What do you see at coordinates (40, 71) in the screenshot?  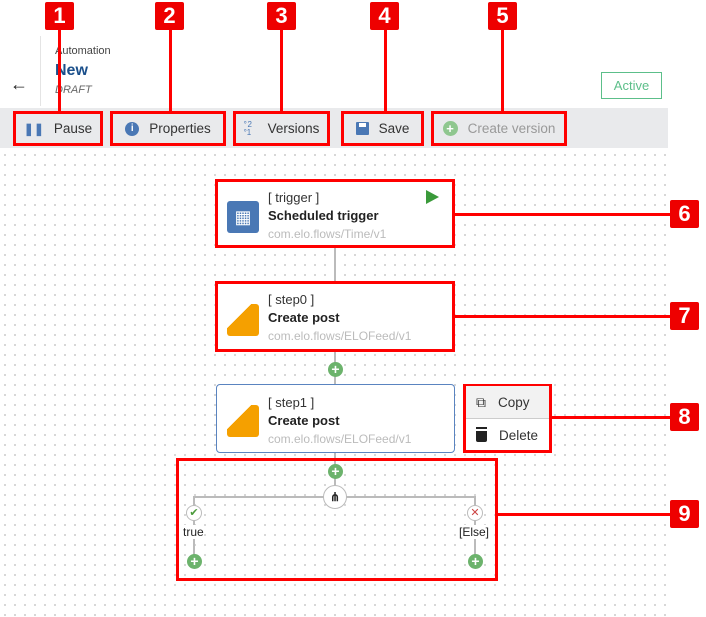 I see `header-divider` at bounding box center [40, 71].